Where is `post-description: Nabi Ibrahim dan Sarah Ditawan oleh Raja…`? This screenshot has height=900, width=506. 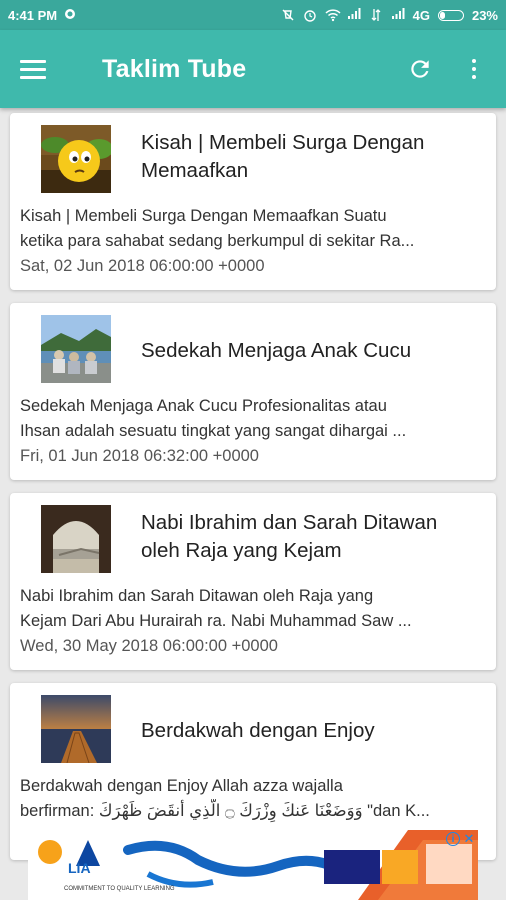 post-description: Nabi Ibrahim dan Sarah Ditawan oleh Raja… is located at coordinates (253, 609).